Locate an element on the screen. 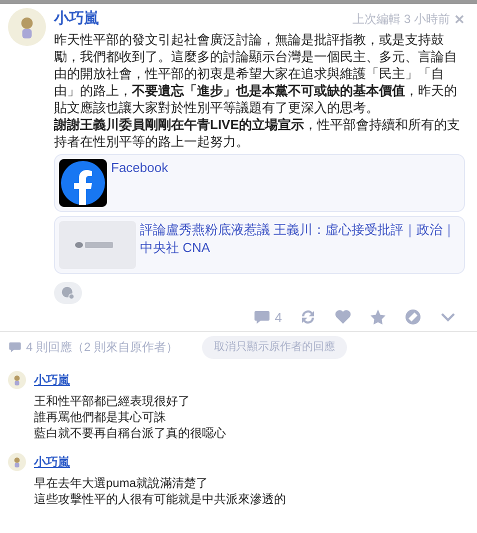 The image size is (477, 533). comment-text: 早在去年大選puma就說滿清楚了 is located at coordinates (122, 482).